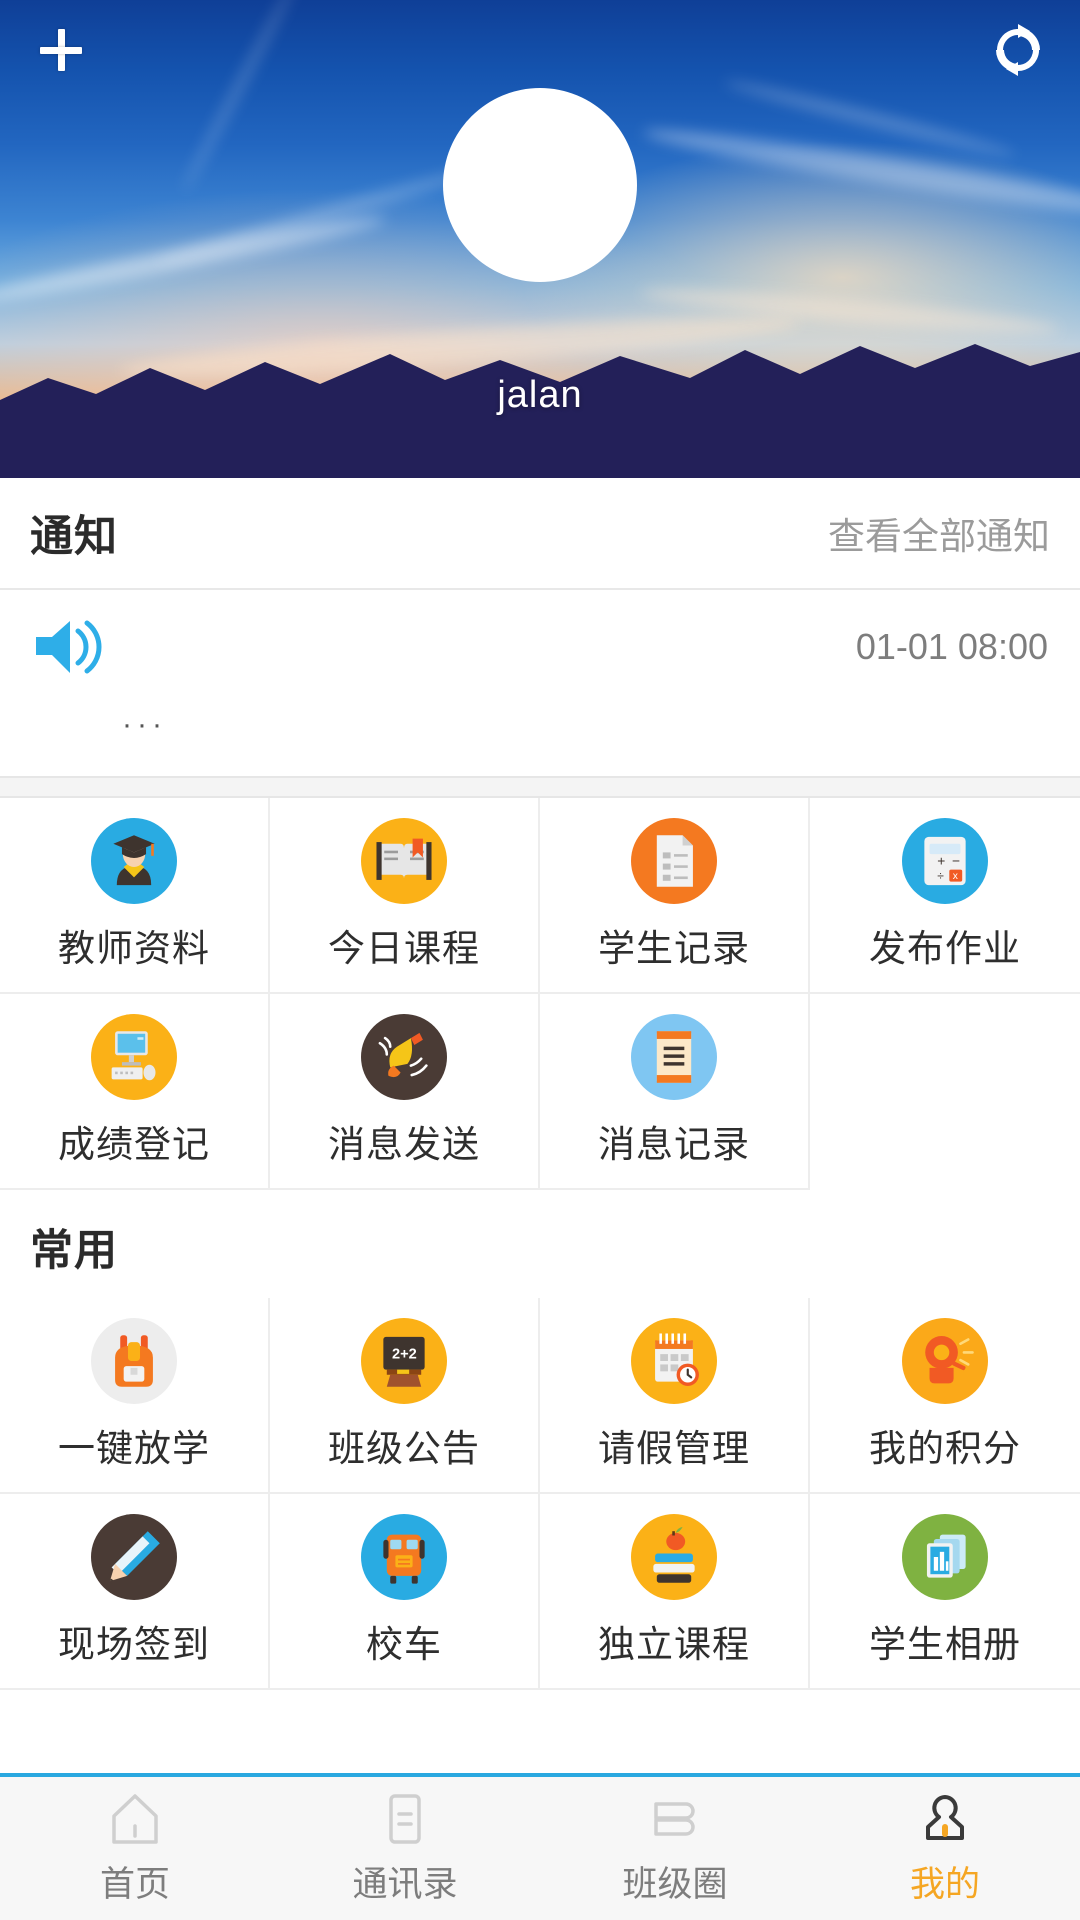  I want to click on calculator-icon: + −÷ x, so click(945, 861).